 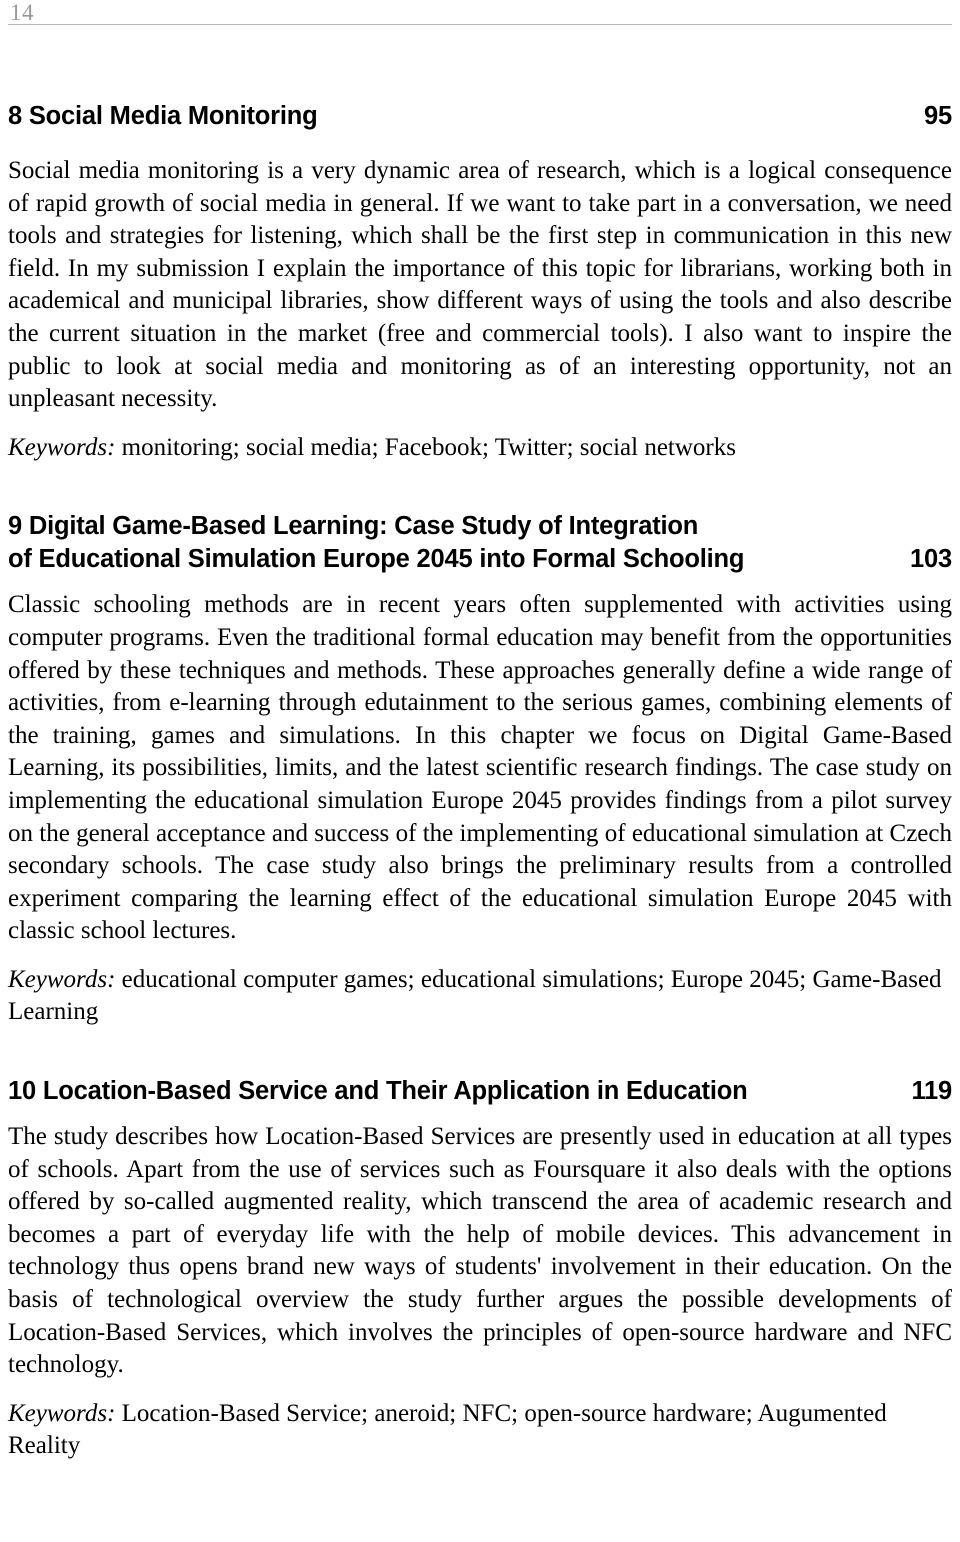 I want to click on toc-entry-page-8: 95, so click(x=938, y=116).